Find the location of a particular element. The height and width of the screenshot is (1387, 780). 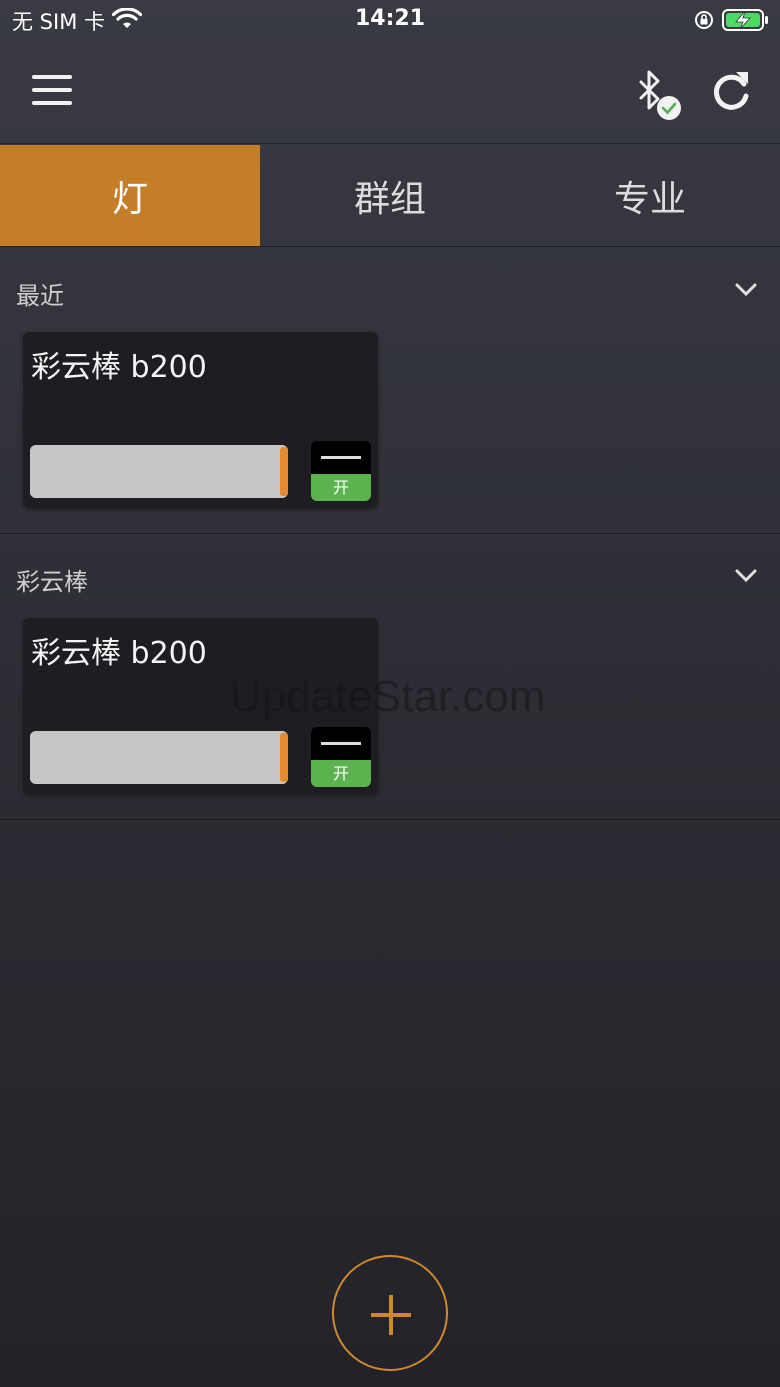

menu-button is located at coordinates (53, 90).